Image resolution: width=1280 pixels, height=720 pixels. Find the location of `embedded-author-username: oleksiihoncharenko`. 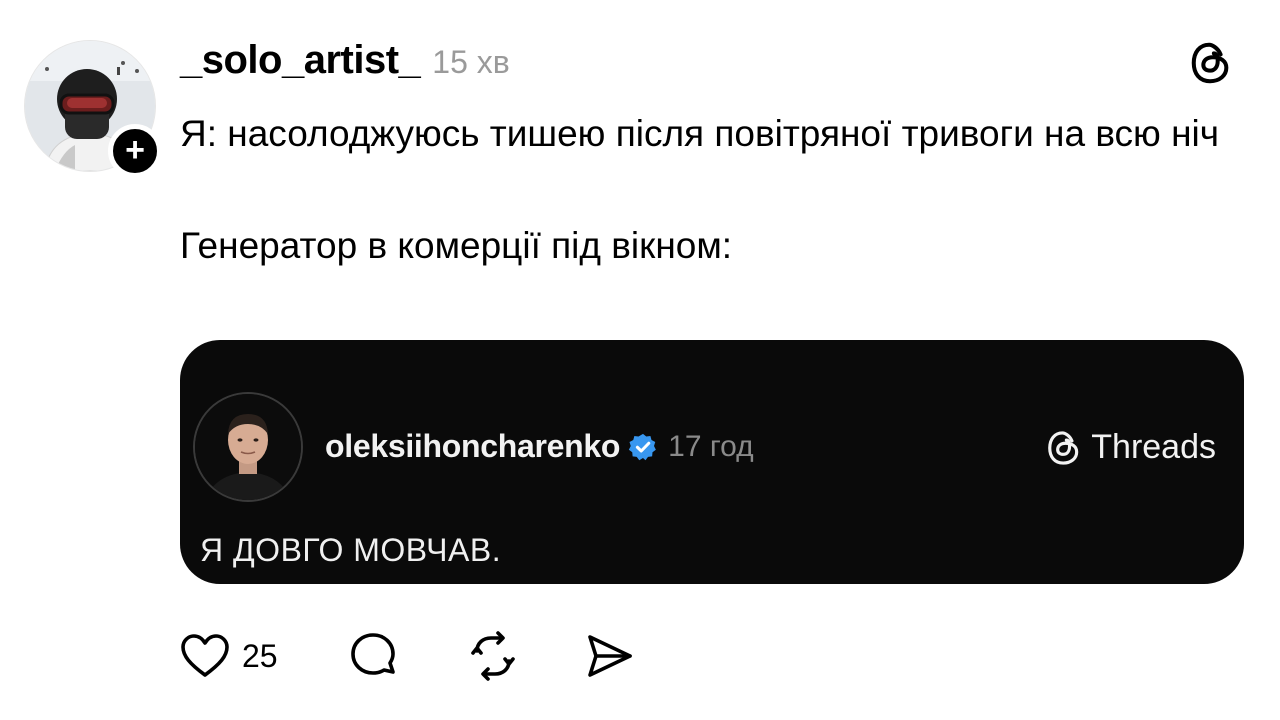

embedded-author-username: oleksiihoncharenko is located at coordinates (473, 446).